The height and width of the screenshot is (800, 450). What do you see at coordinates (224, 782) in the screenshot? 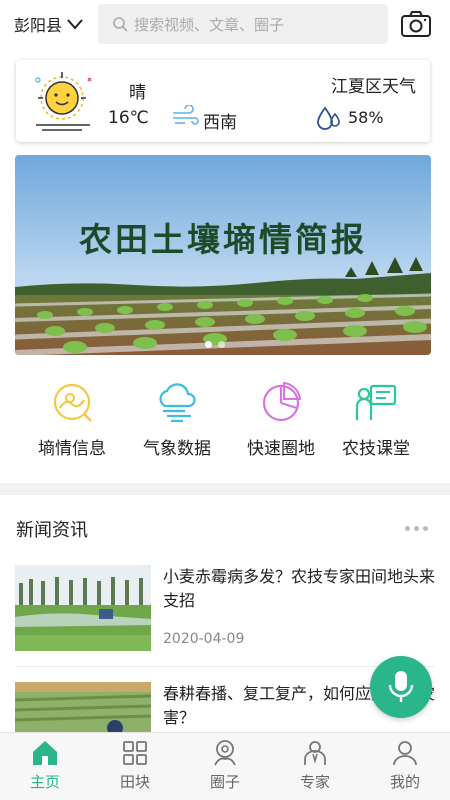
I see `tab-label: 圈子` at bounding box center [224, 782].